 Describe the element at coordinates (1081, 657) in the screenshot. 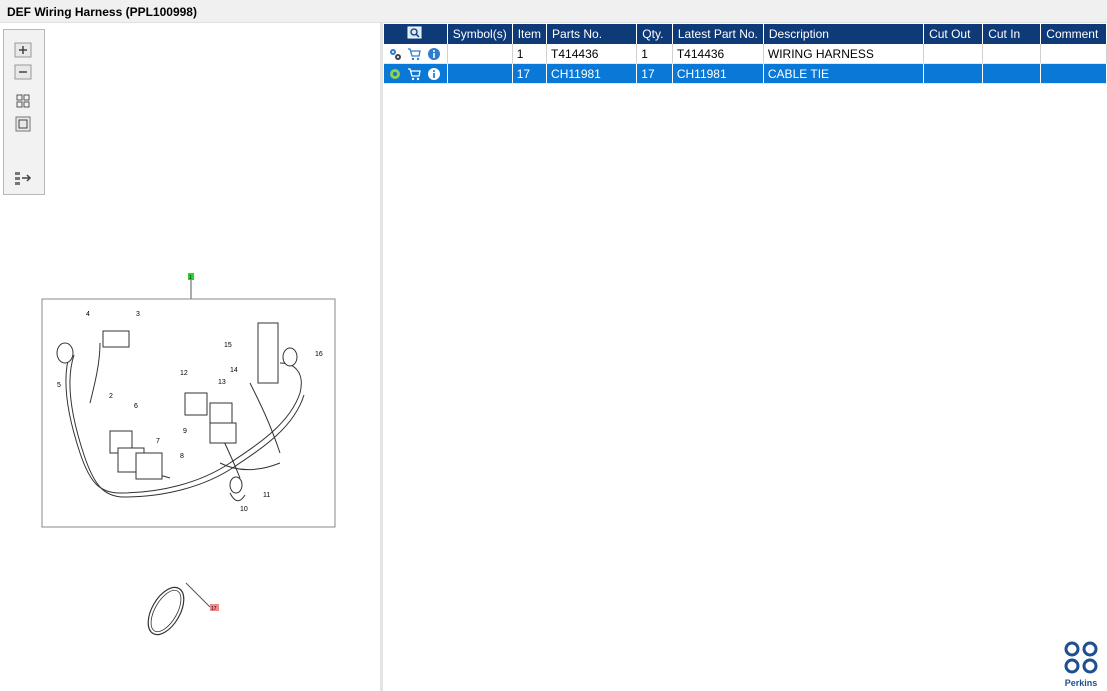

I see `perkins-logo-mark` at that location.